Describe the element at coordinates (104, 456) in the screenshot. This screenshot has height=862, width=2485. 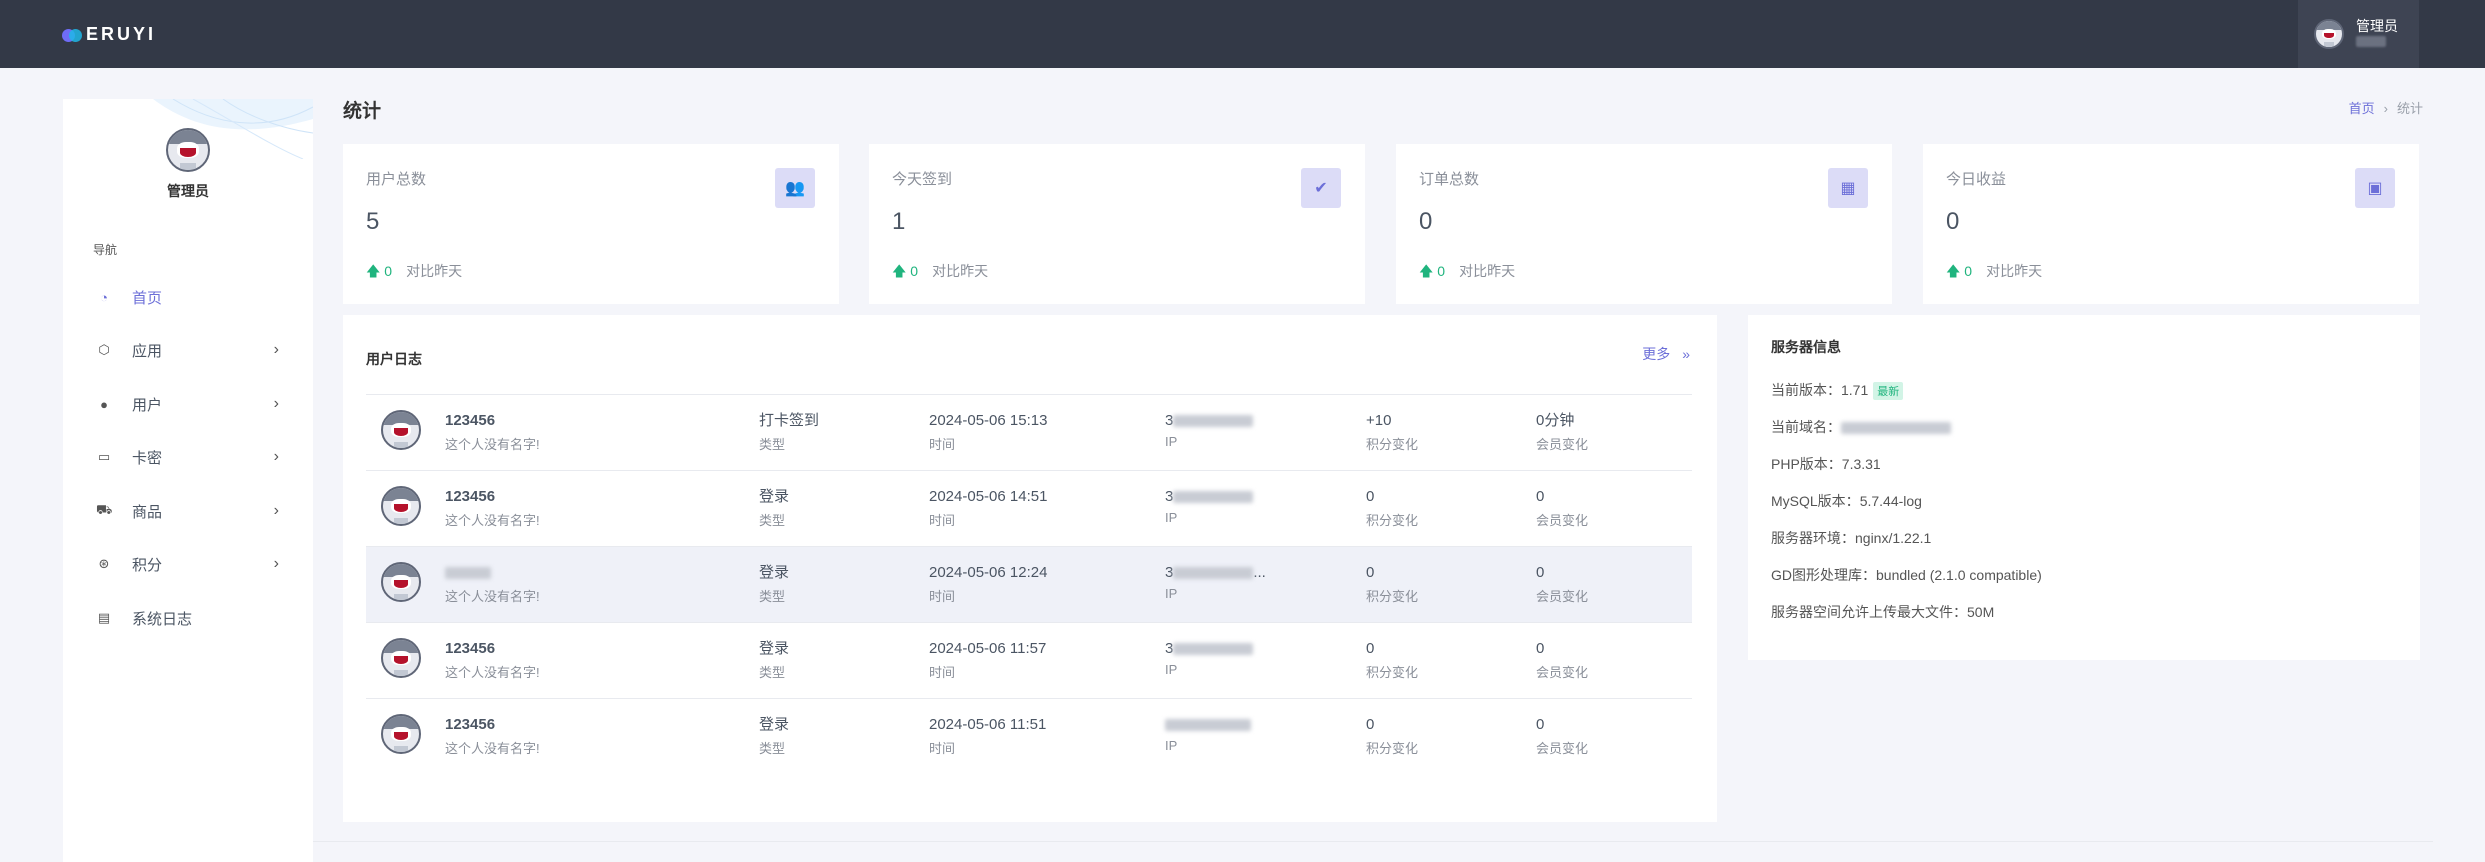
I see `card-icon: ▭` at that location.